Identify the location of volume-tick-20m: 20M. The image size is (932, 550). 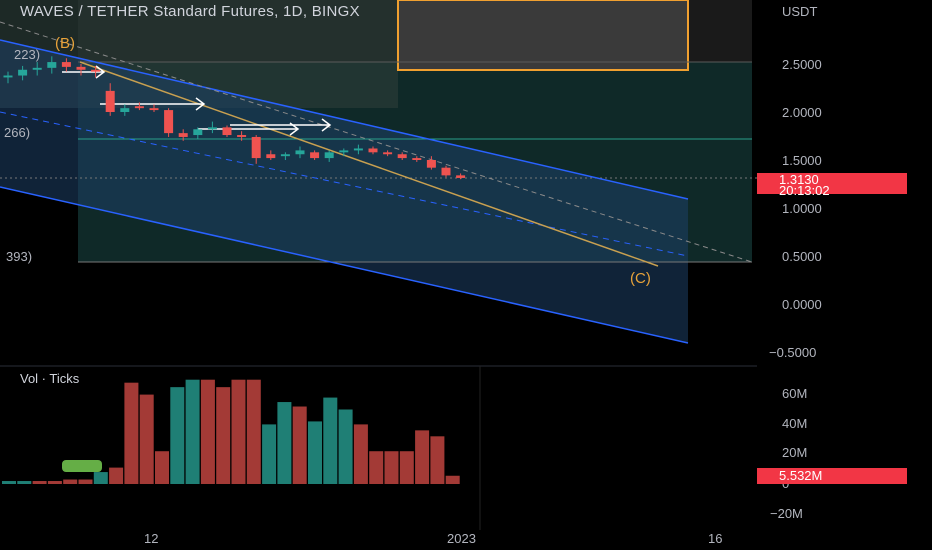
(795, 452).